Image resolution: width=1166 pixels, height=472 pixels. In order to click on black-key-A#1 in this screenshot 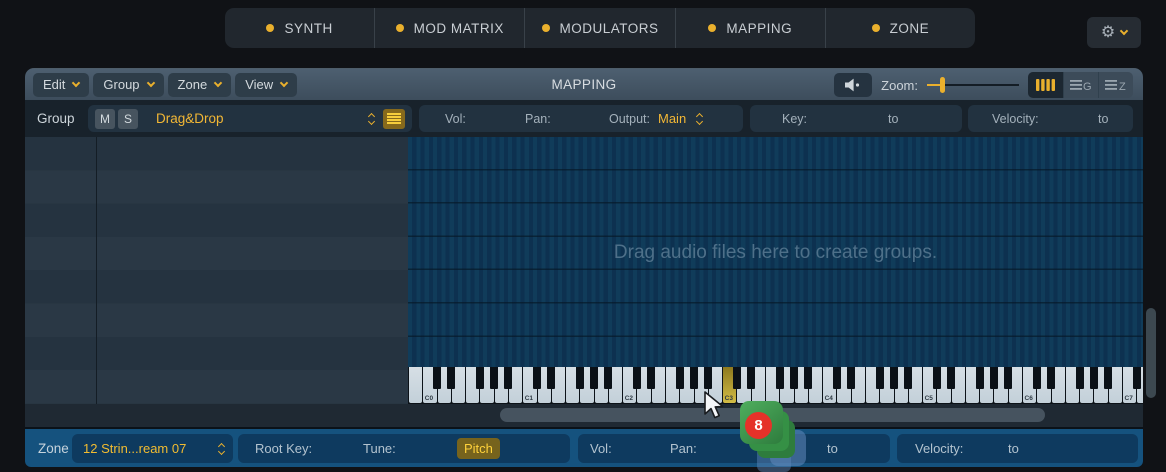, I will do `click(608, 378)`.